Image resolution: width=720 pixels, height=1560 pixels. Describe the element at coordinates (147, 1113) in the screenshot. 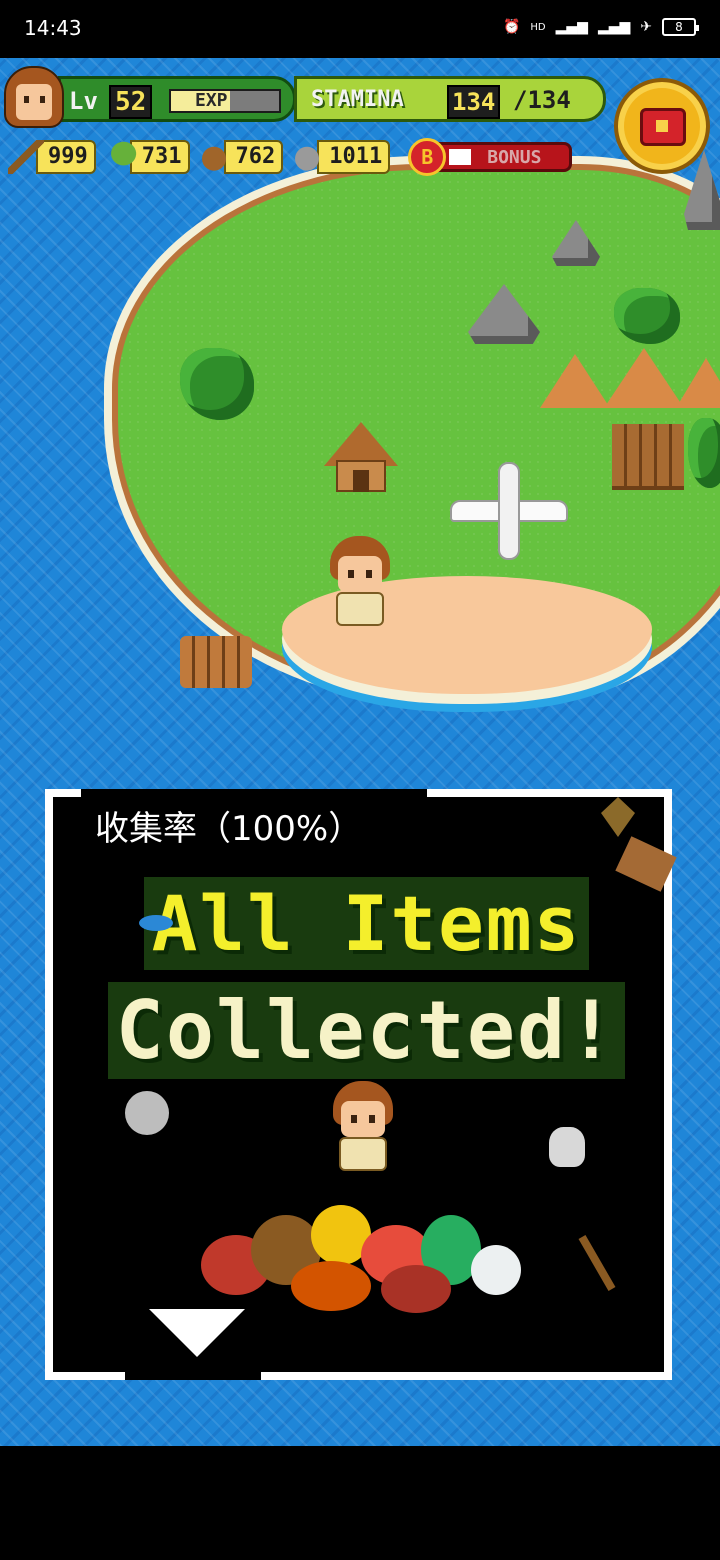

I see `kettle-icon` at that location.